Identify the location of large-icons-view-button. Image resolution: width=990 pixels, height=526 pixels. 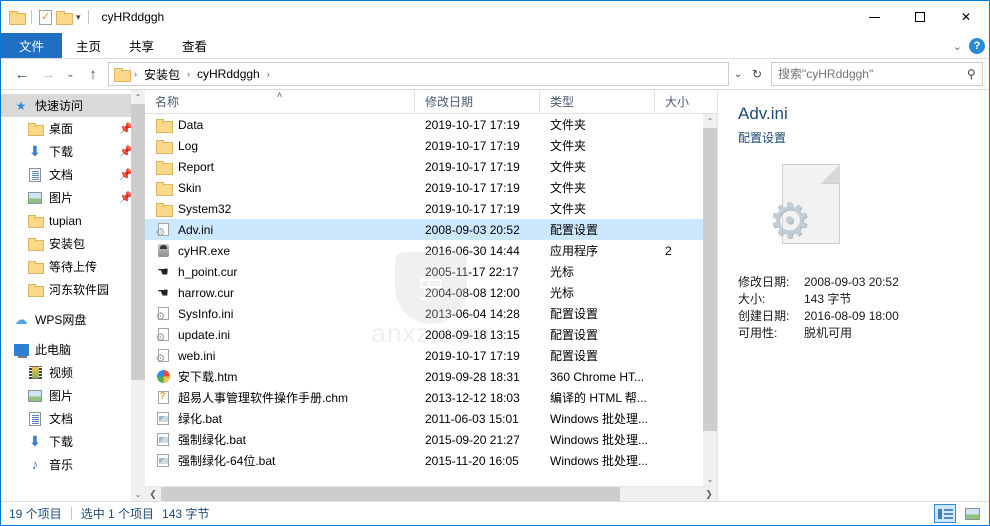
(972, 513).